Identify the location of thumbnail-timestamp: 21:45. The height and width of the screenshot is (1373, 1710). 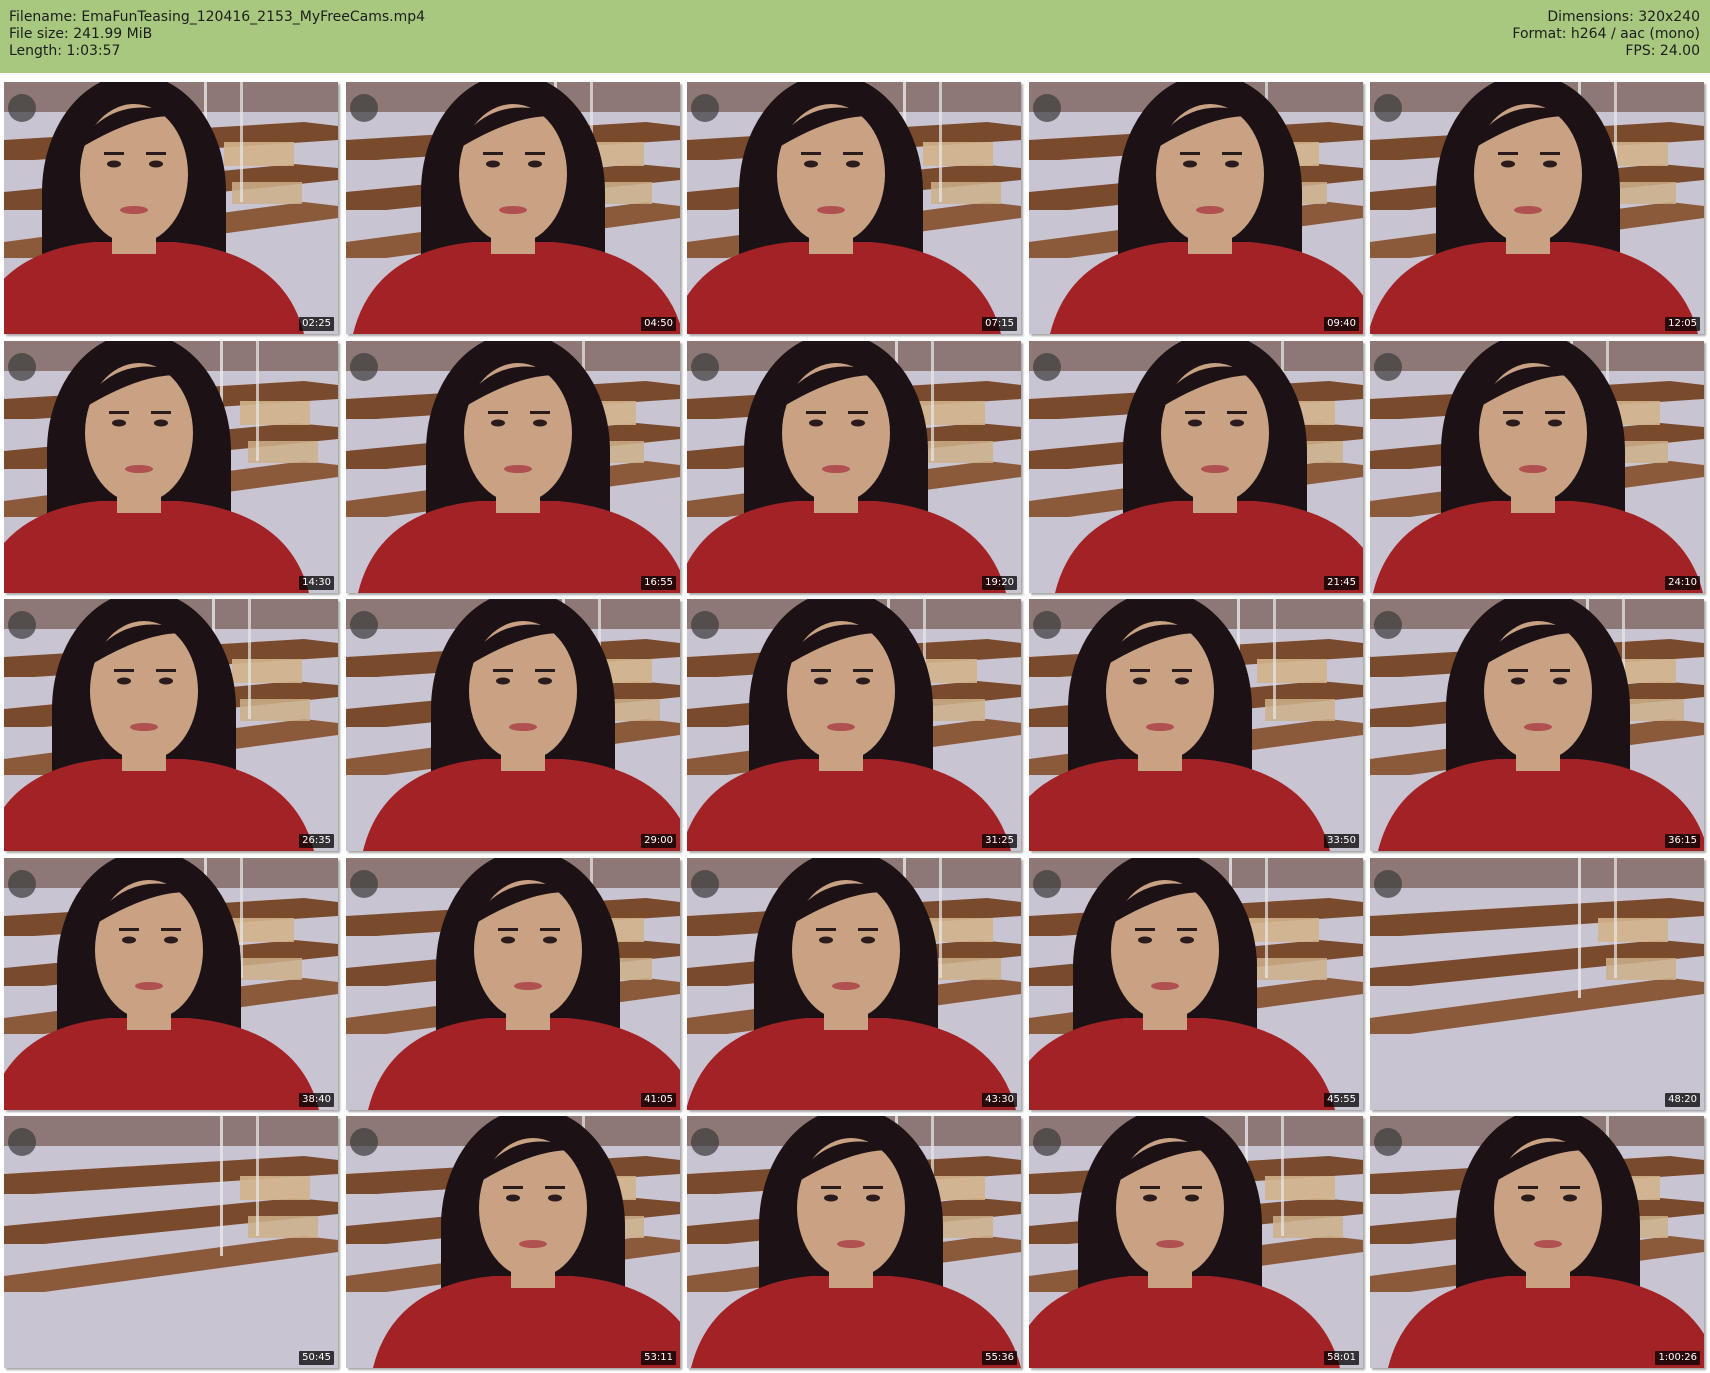
(1341, 583).